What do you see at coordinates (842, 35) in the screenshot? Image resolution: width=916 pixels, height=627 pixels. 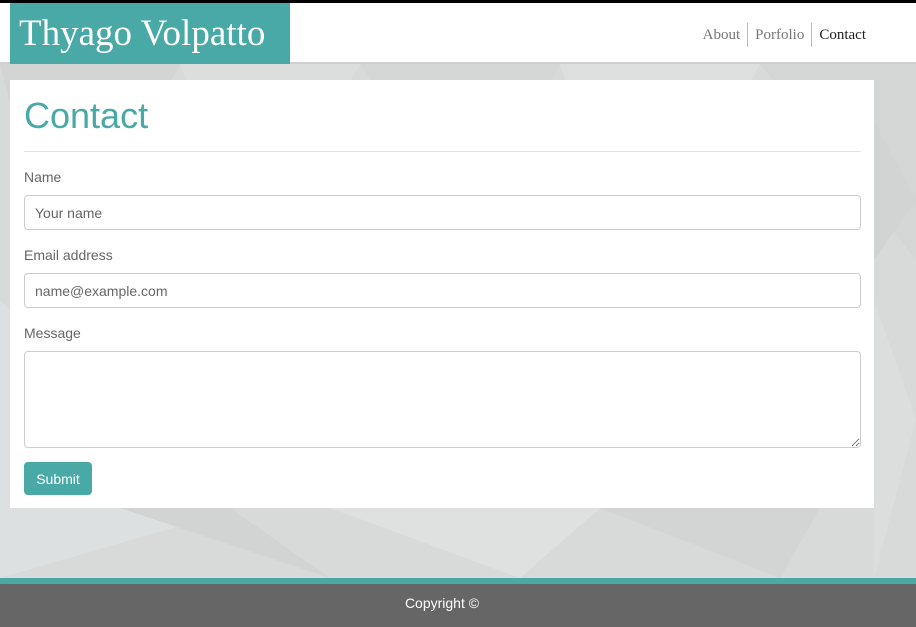 I see `nav-item-contact: Contact` at bounding box center [842, 35].